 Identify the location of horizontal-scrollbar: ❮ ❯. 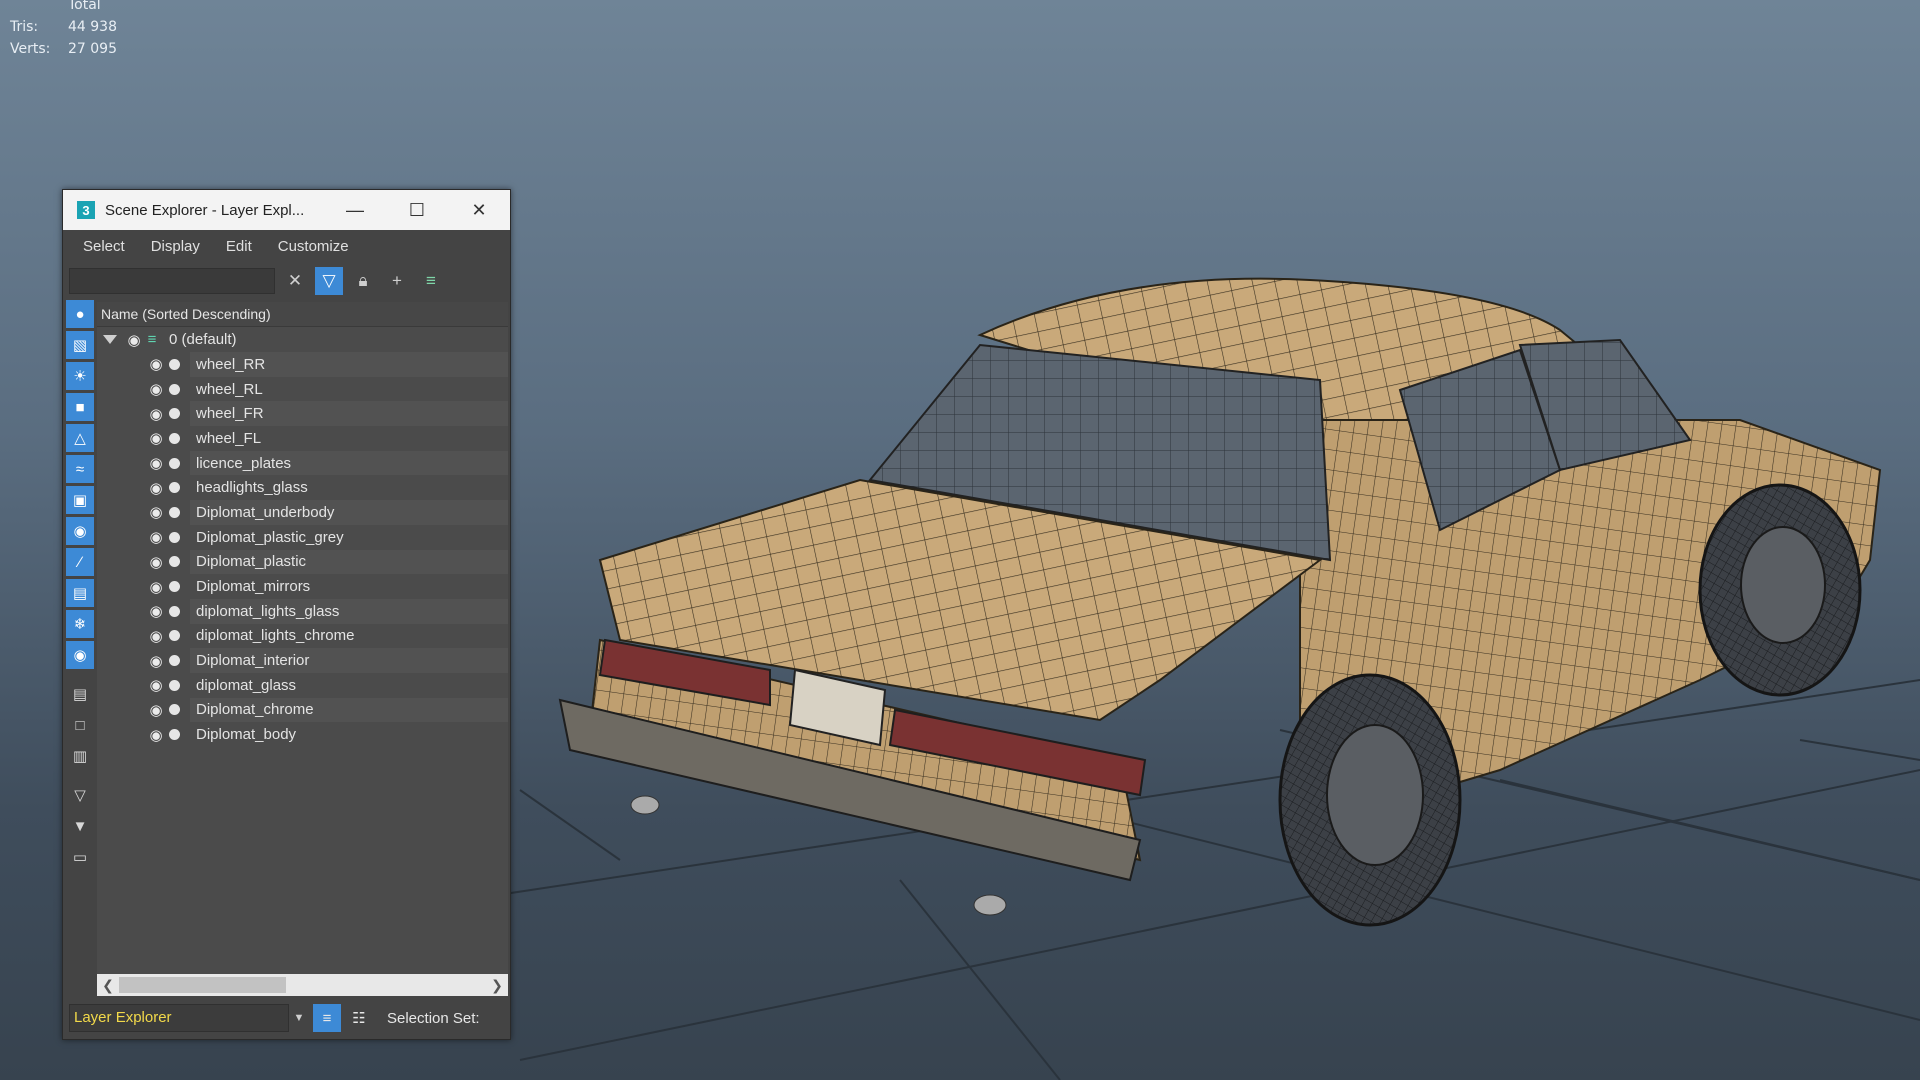
(302, 985).